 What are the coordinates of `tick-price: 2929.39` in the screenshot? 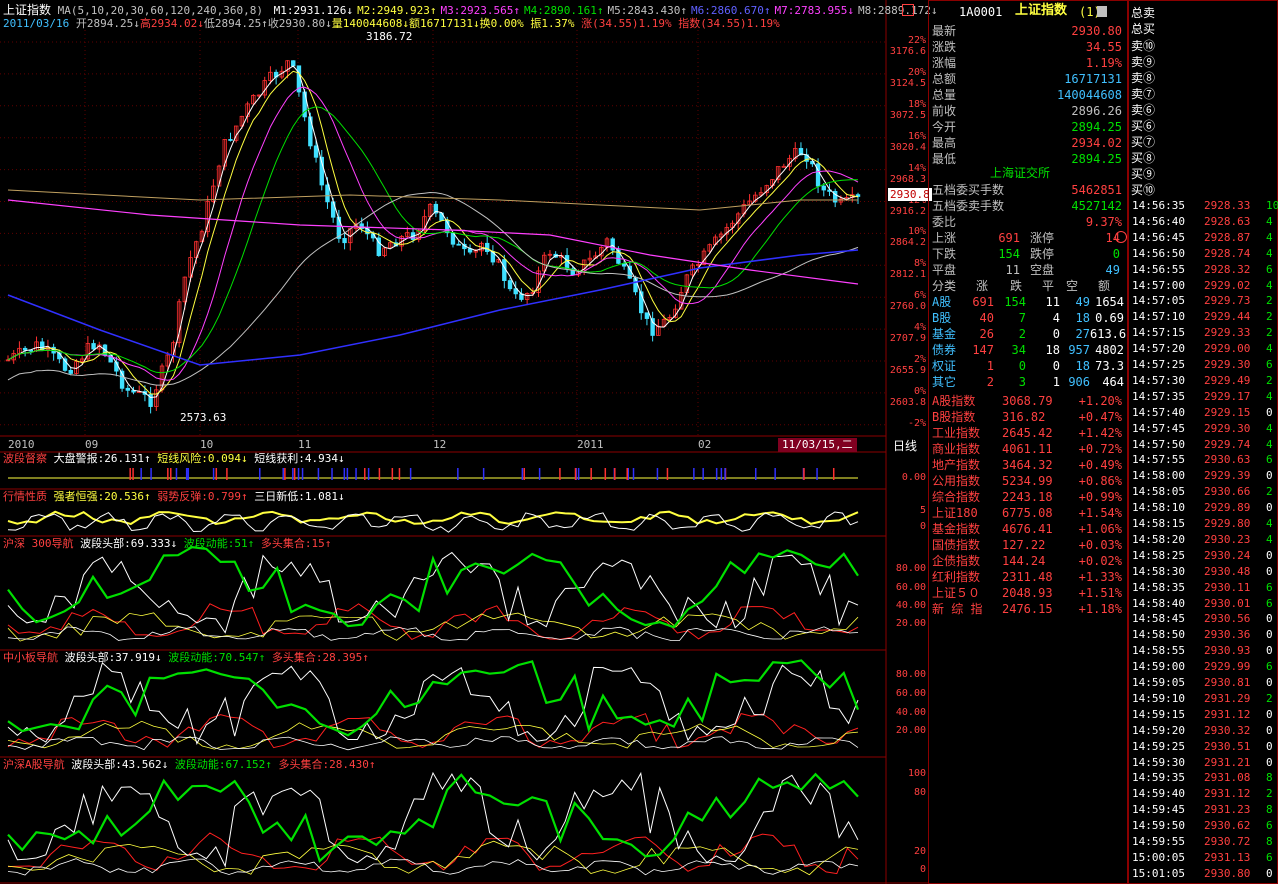 It's located at (1227, 476).